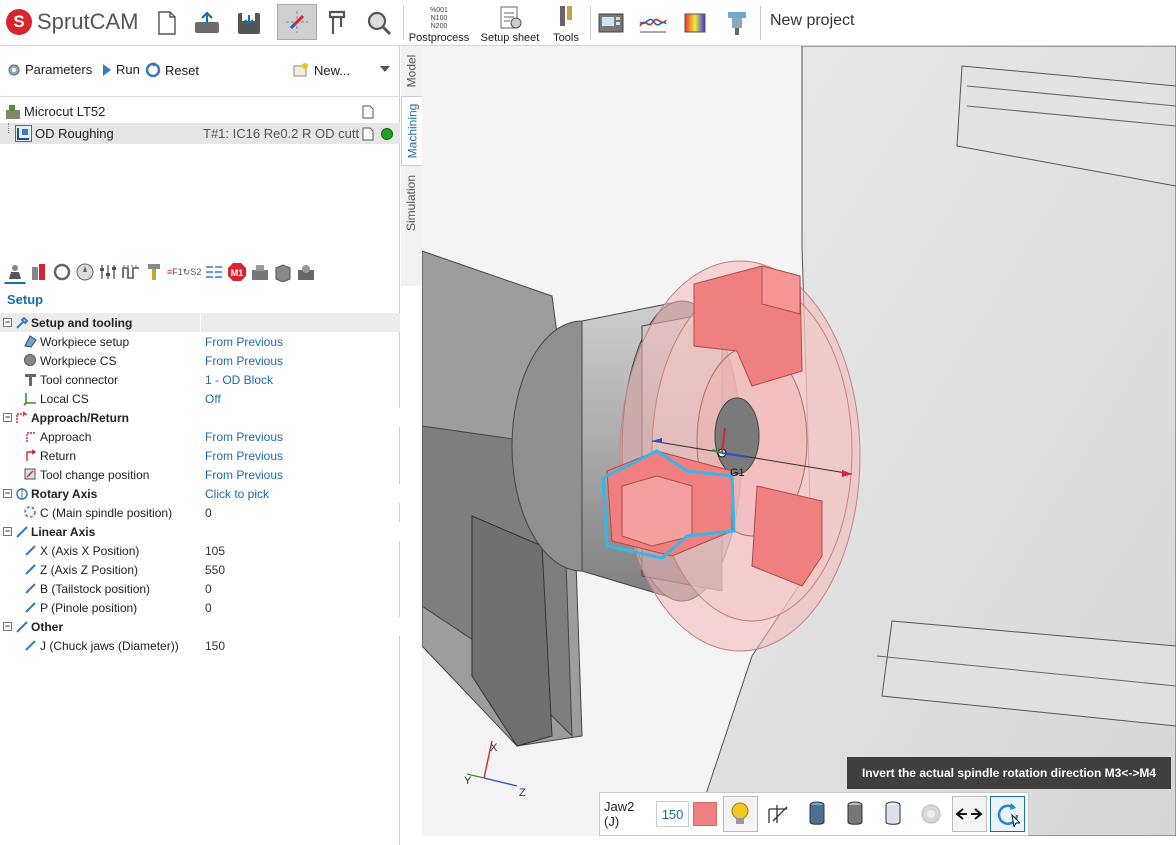 The image size is (1176, 845). I want to click on prop-local-cs: Local CS Off, so click(200, 398).